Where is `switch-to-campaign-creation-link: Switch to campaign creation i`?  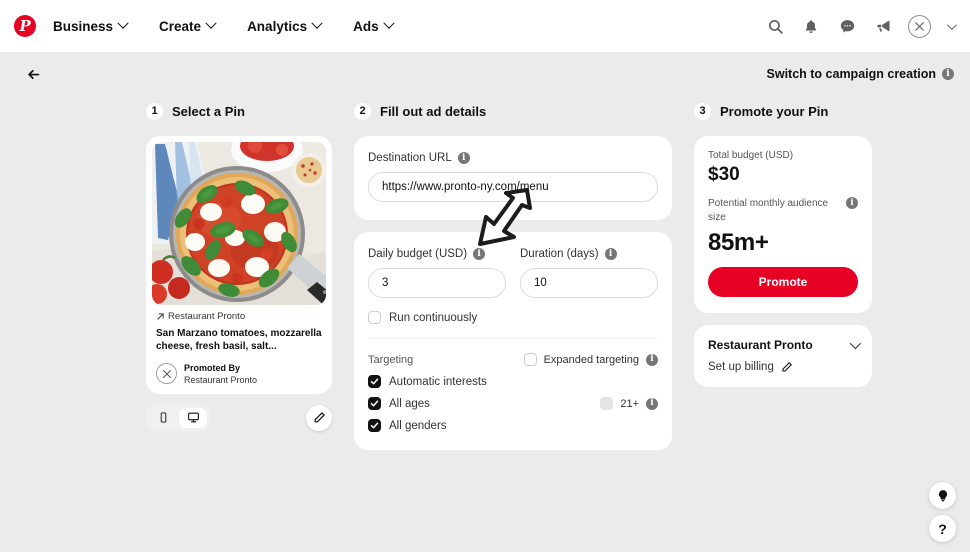
switch-to-campaign-creation-link: Switch to campaign creation i is located at coordinates (860, 74).